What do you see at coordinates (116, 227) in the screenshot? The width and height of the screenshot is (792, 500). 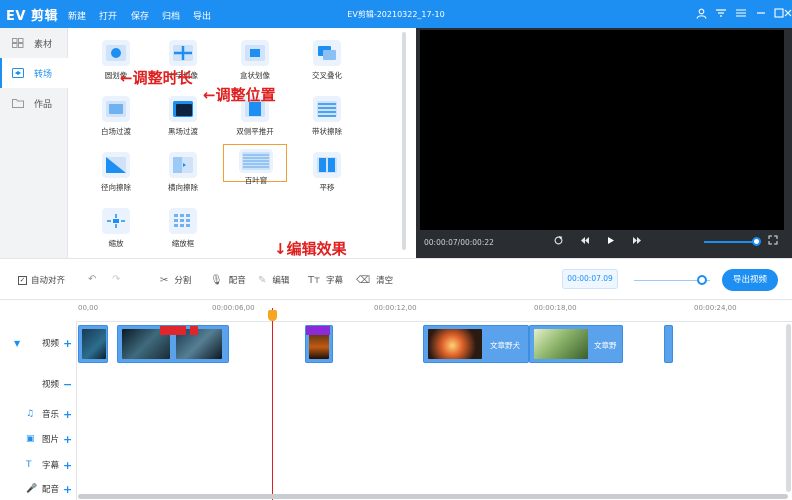 I see `effect-zoom: 缩放` at bounding box center [116, 227].